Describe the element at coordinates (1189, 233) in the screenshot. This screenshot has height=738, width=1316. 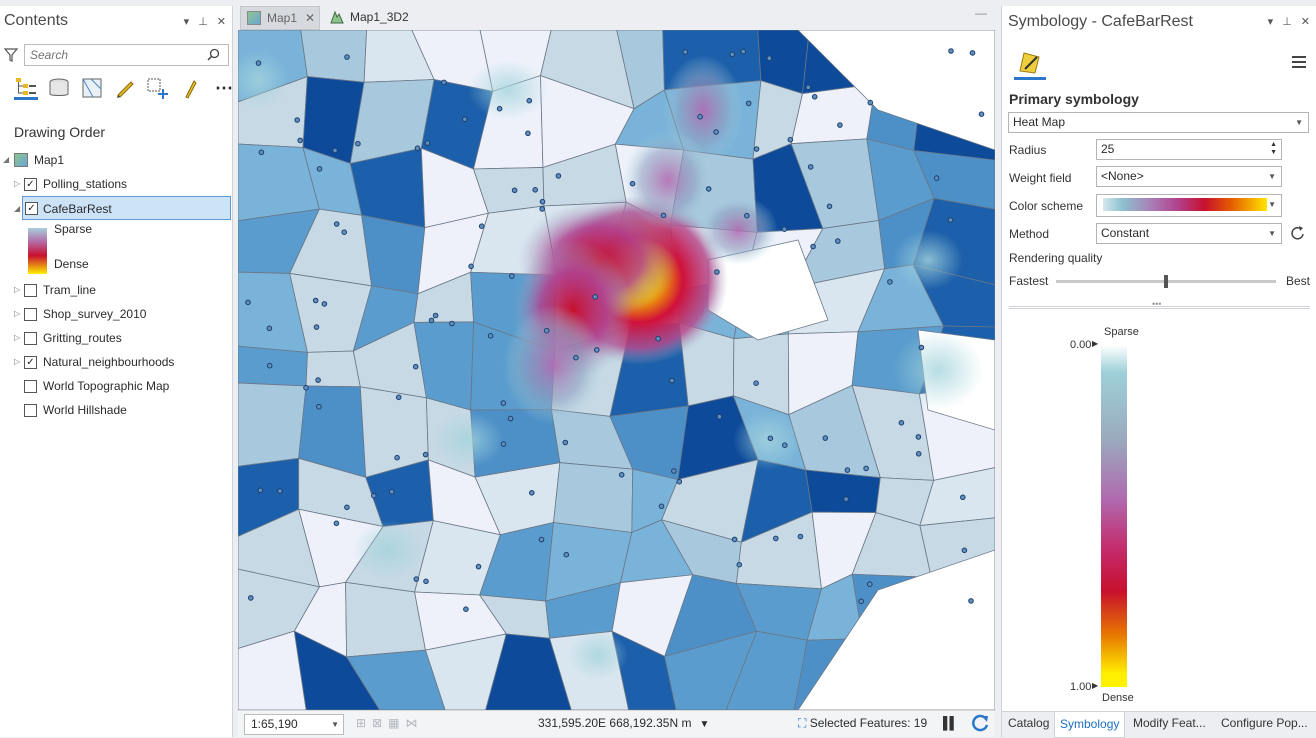
I see `method-dropdown: Constant ▼` at that location.